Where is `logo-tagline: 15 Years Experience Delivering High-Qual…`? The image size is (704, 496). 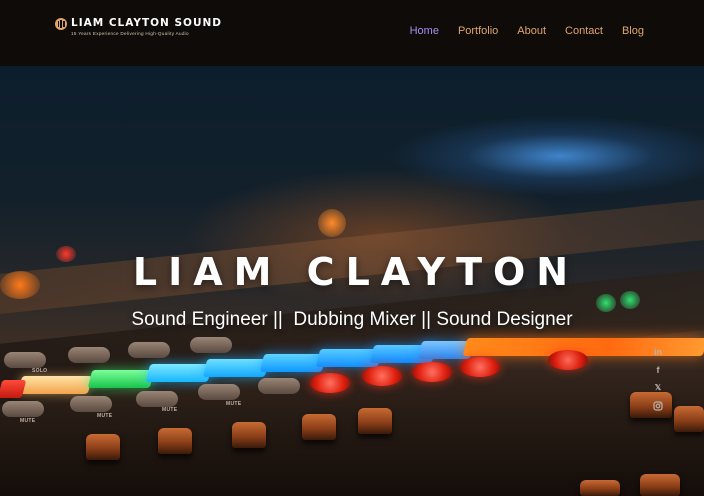 logo-tagline: 15 Years Experience Delivering High-Qual… is located at coordinates (130, 33).